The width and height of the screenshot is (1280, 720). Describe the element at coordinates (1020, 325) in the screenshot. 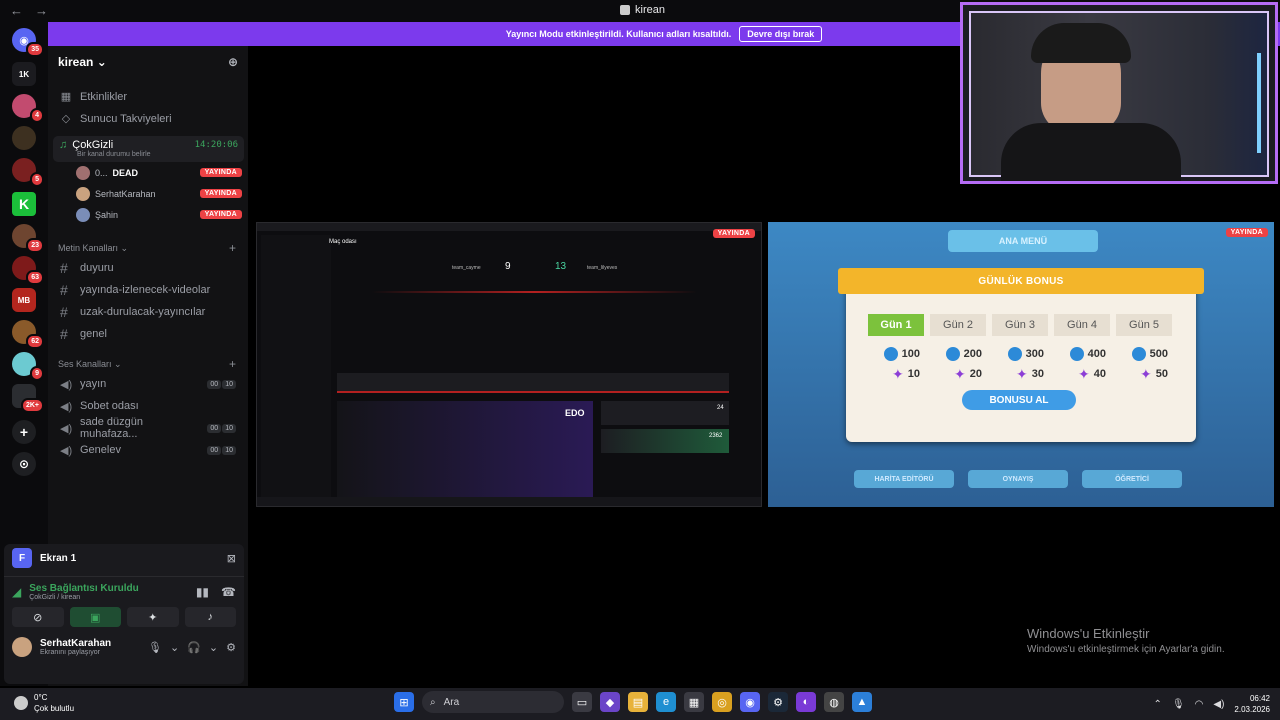

I see `day-tab: Gün 3` at that location.